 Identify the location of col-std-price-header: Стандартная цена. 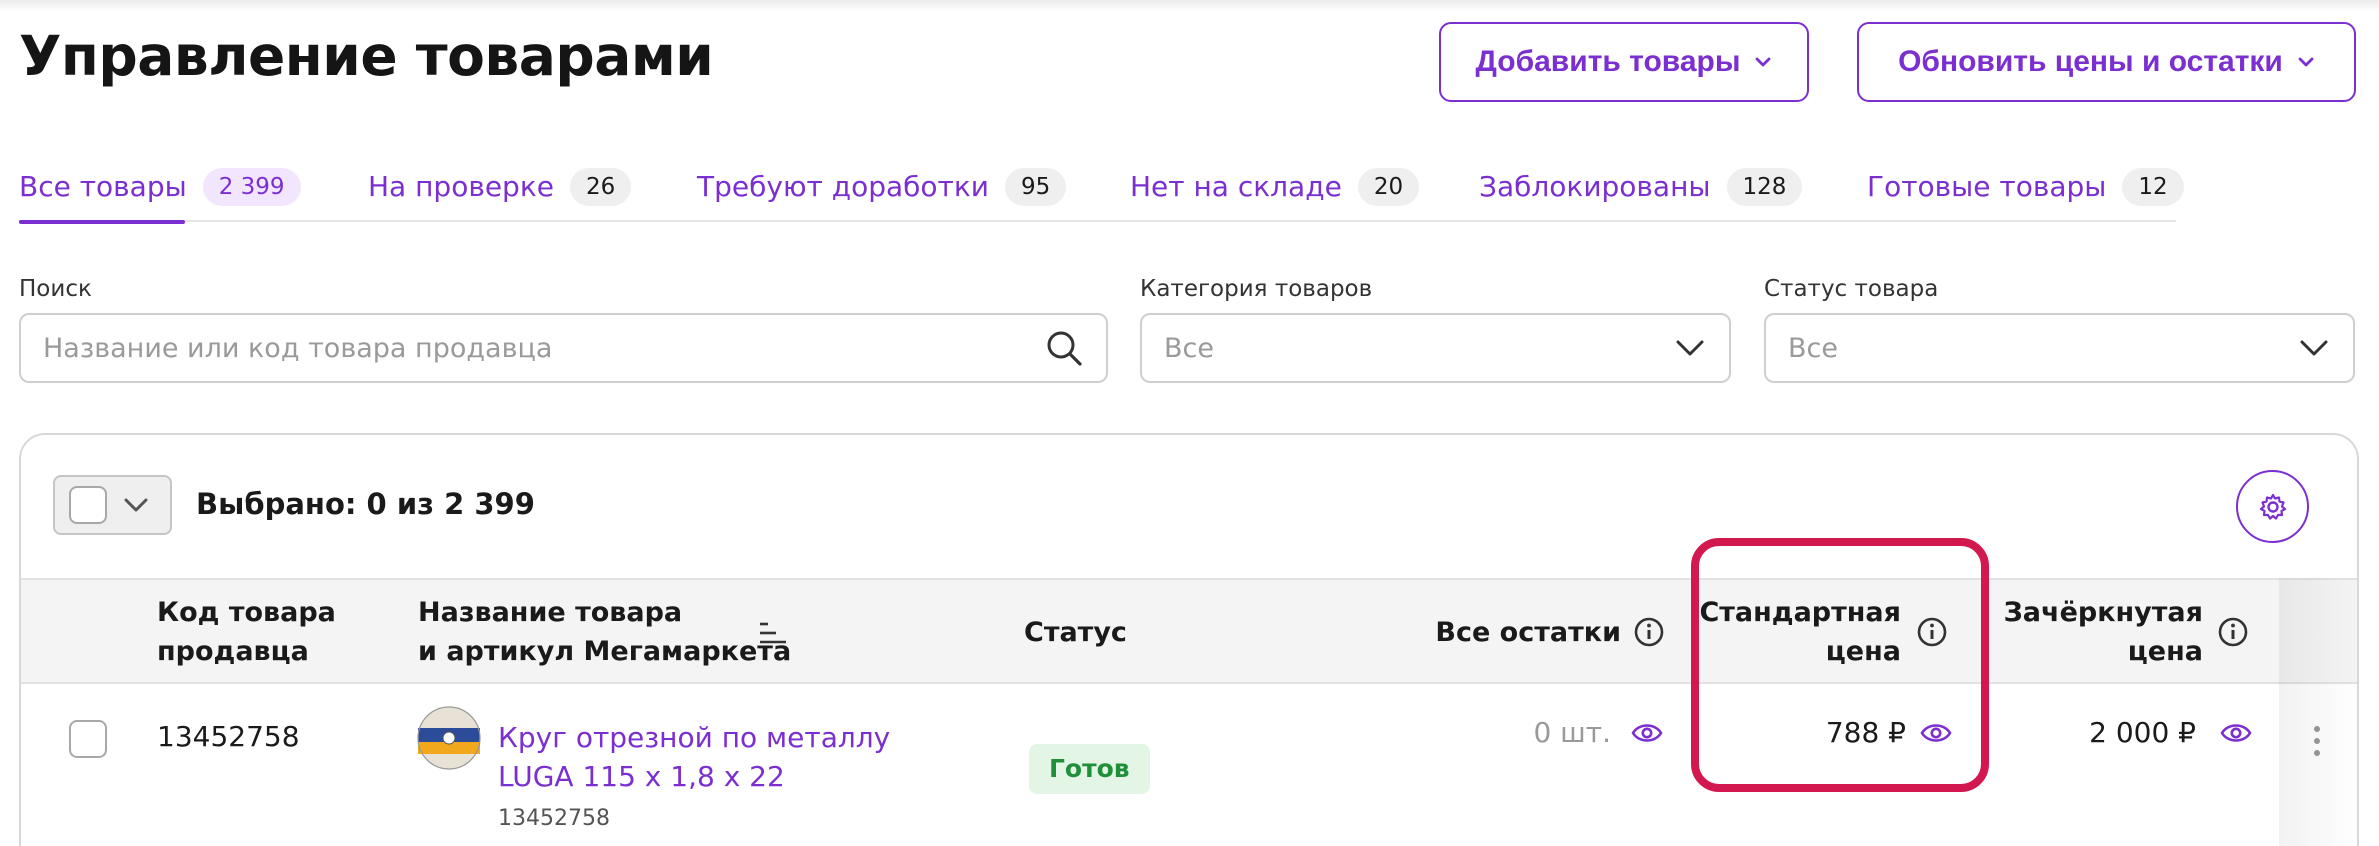
(1786, 632).